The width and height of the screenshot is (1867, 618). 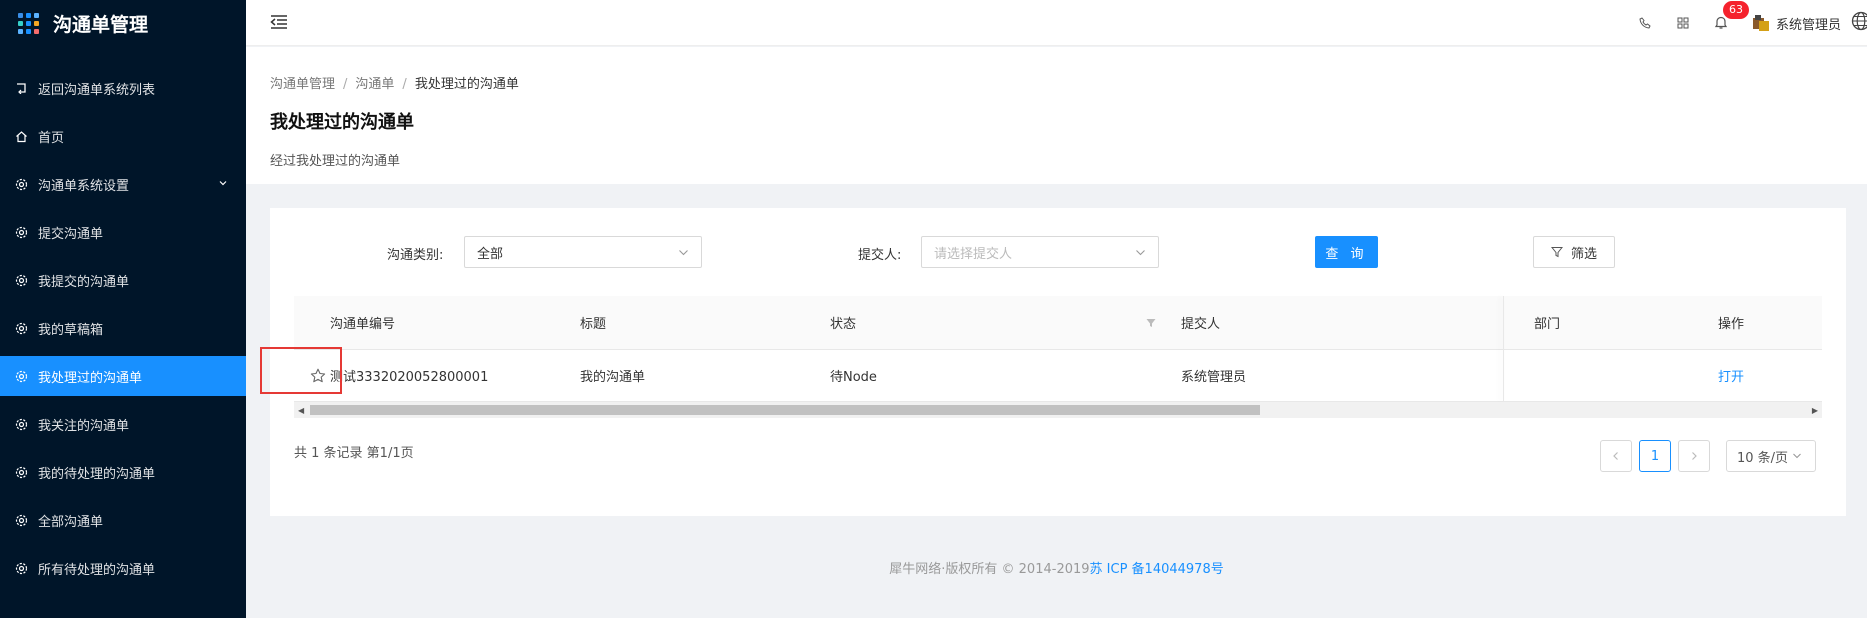 What do you see at coordinates (1151, 322) in the screenshot?
I see `column-filter-icon` at bounding box center [1151, 322].